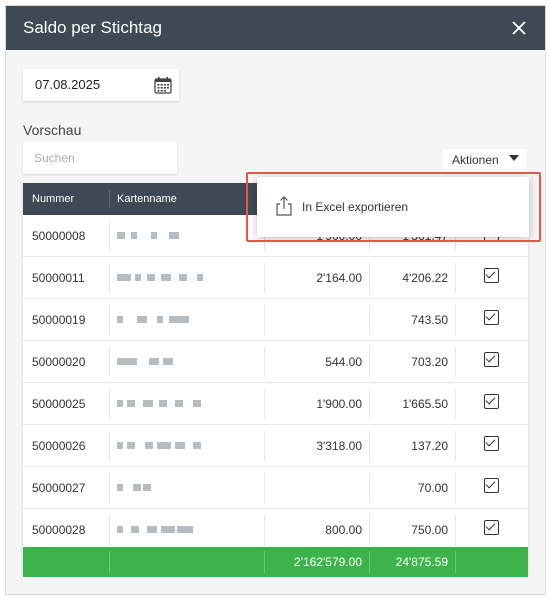 This screenshot has height=599, width=550. What do you see at coordinates (339, 278) in the screenshot?
I see `row-amount-1: 2'164.00` at bounding box center [339, 278].